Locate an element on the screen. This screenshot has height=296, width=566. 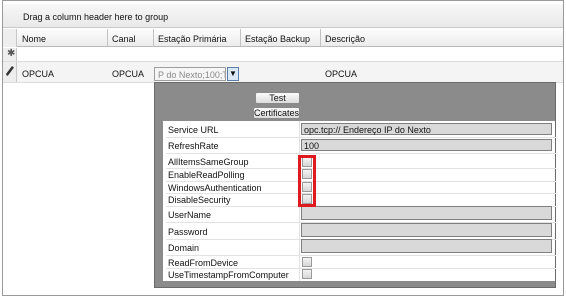
column-header-nome: Nome is located at coordinates (63, 38).